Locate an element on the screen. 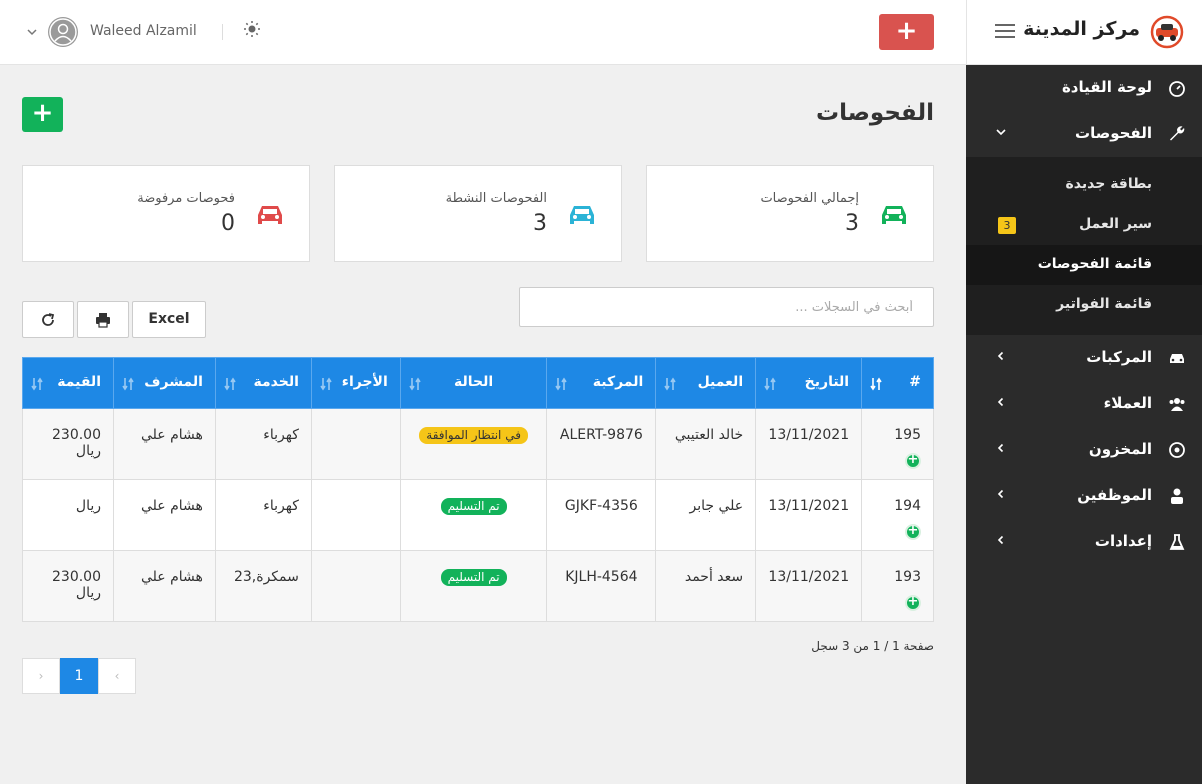  submenu-item-label: بطاقة جديدة is located at coordinates (1108, 184).